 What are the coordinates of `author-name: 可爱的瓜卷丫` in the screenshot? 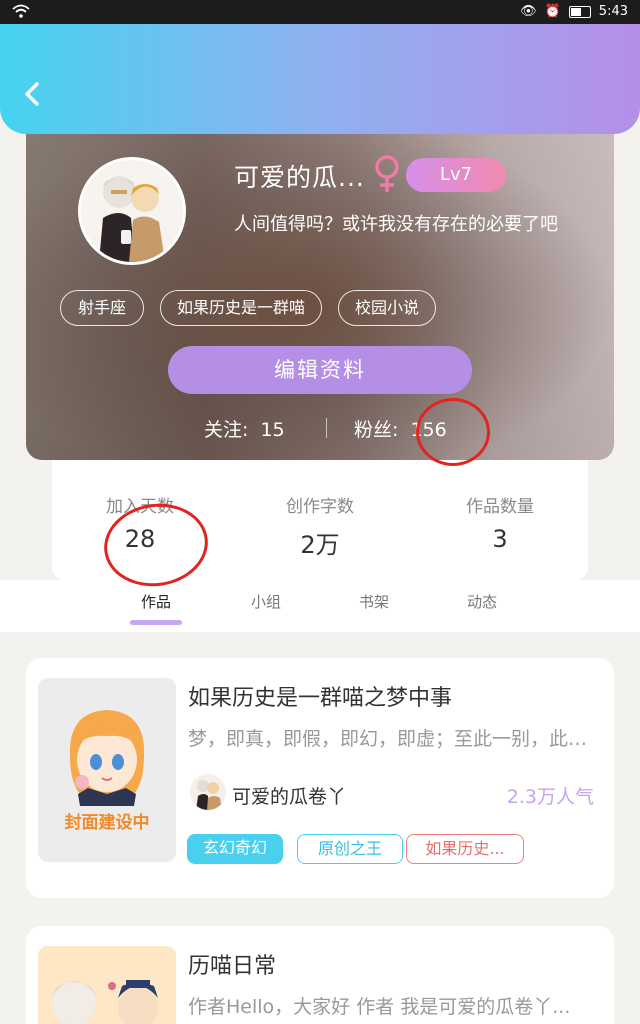 It's located at (289, 795).